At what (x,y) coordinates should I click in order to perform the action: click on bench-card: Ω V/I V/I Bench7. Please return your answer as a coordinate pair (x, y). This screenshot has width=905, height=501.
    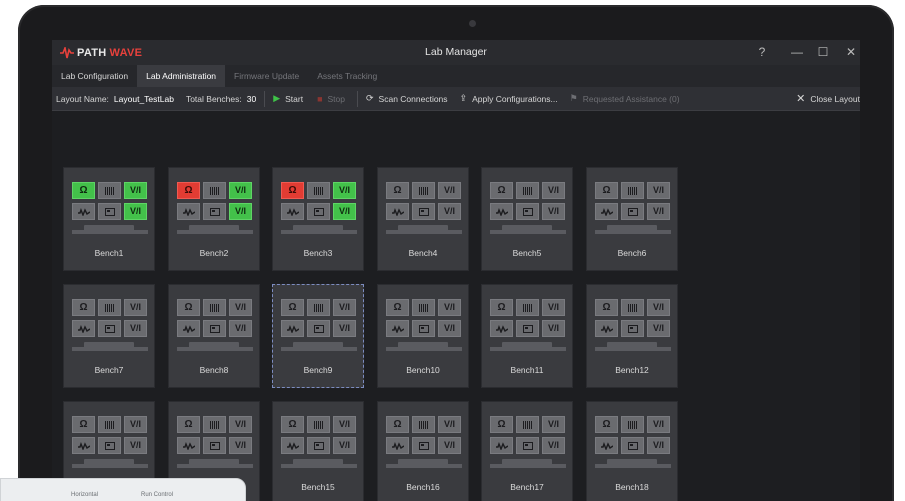
    Looking at the image, I should click on (109, 336).